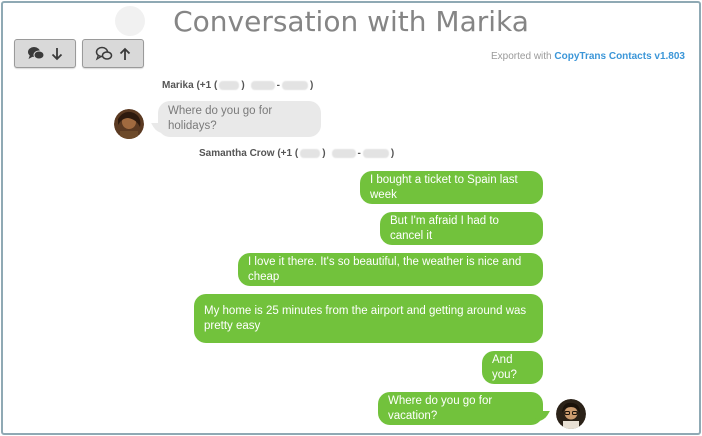  What do you see at coordinates (190, 85) in the screenshot?
I see `sender-name: Marika (+1 (` at bounding box center [190, 85].